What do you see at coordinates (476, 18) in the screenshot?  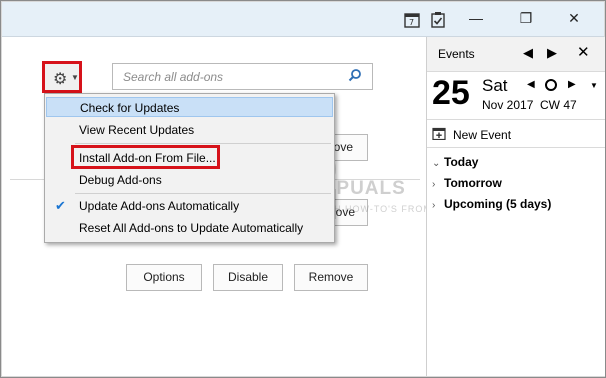 I see `minimize-button: —` at bounding box center [476, 18].